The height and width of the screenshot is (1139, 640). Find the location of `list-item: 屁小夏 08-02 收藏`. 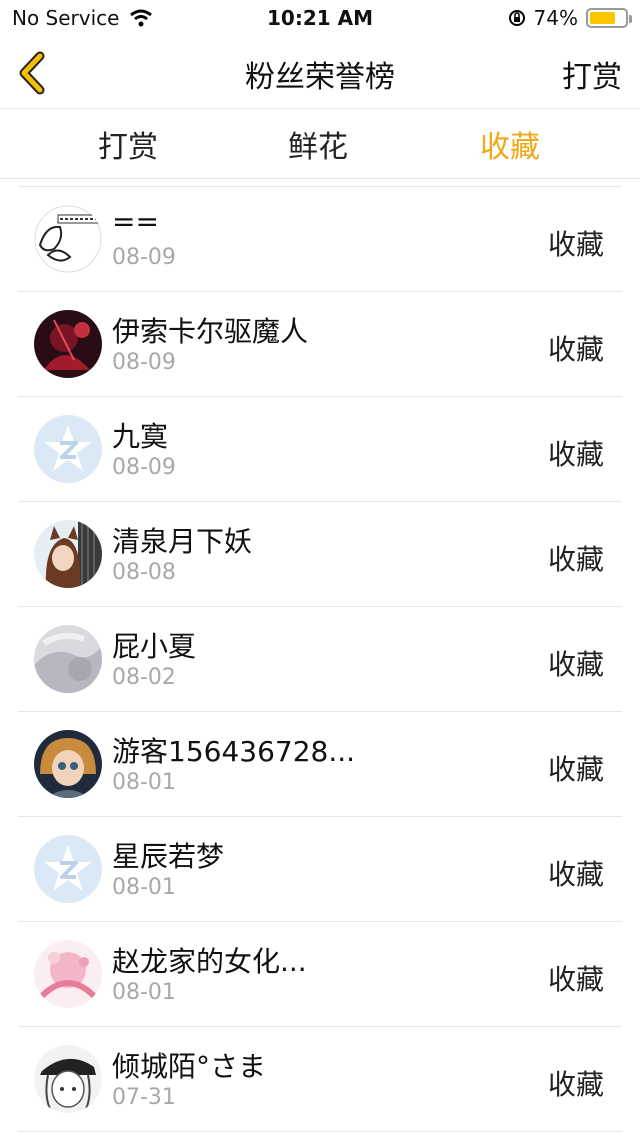

list-item: 屁小夏 08-02 收藏 is located at coordinates (320, 659).